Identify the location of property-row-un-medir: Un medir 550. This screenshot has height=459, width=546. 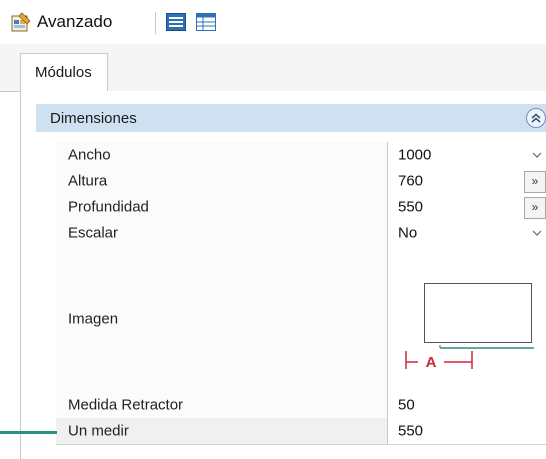
(301, 431).